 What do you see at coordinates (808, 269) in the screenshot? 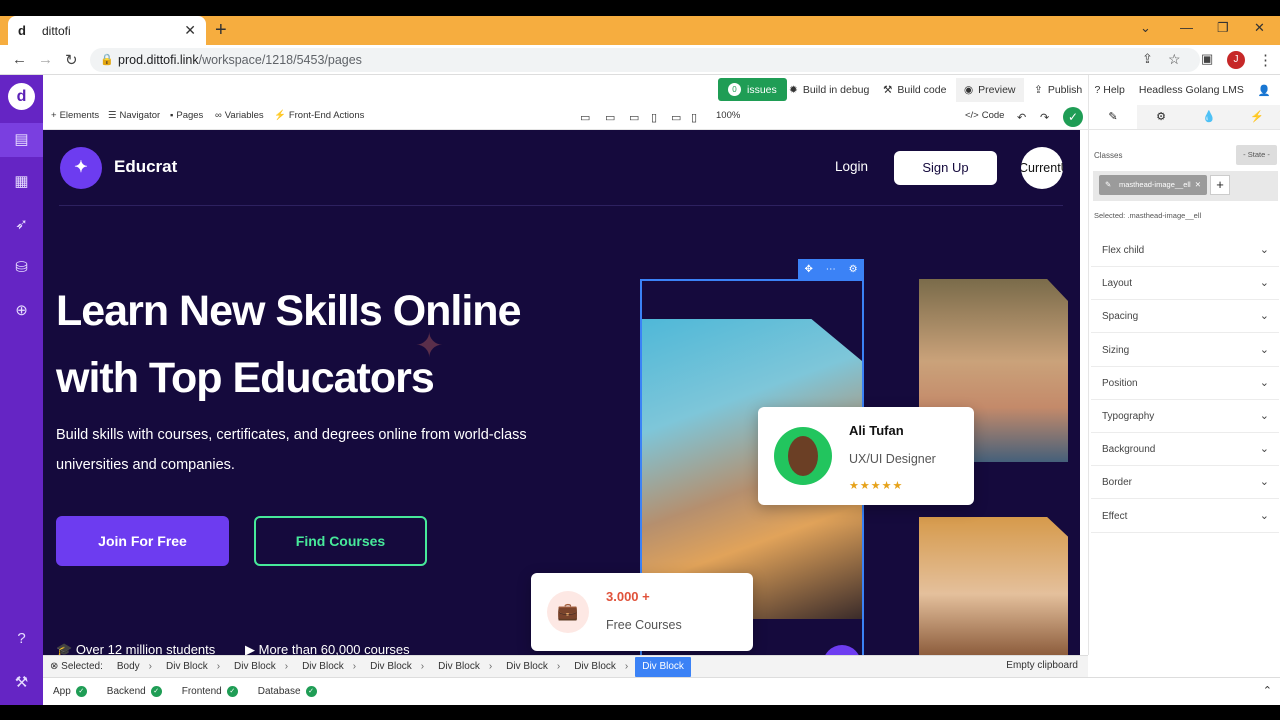
I see `move-icon: ✥` at bounding box center [808, 269].